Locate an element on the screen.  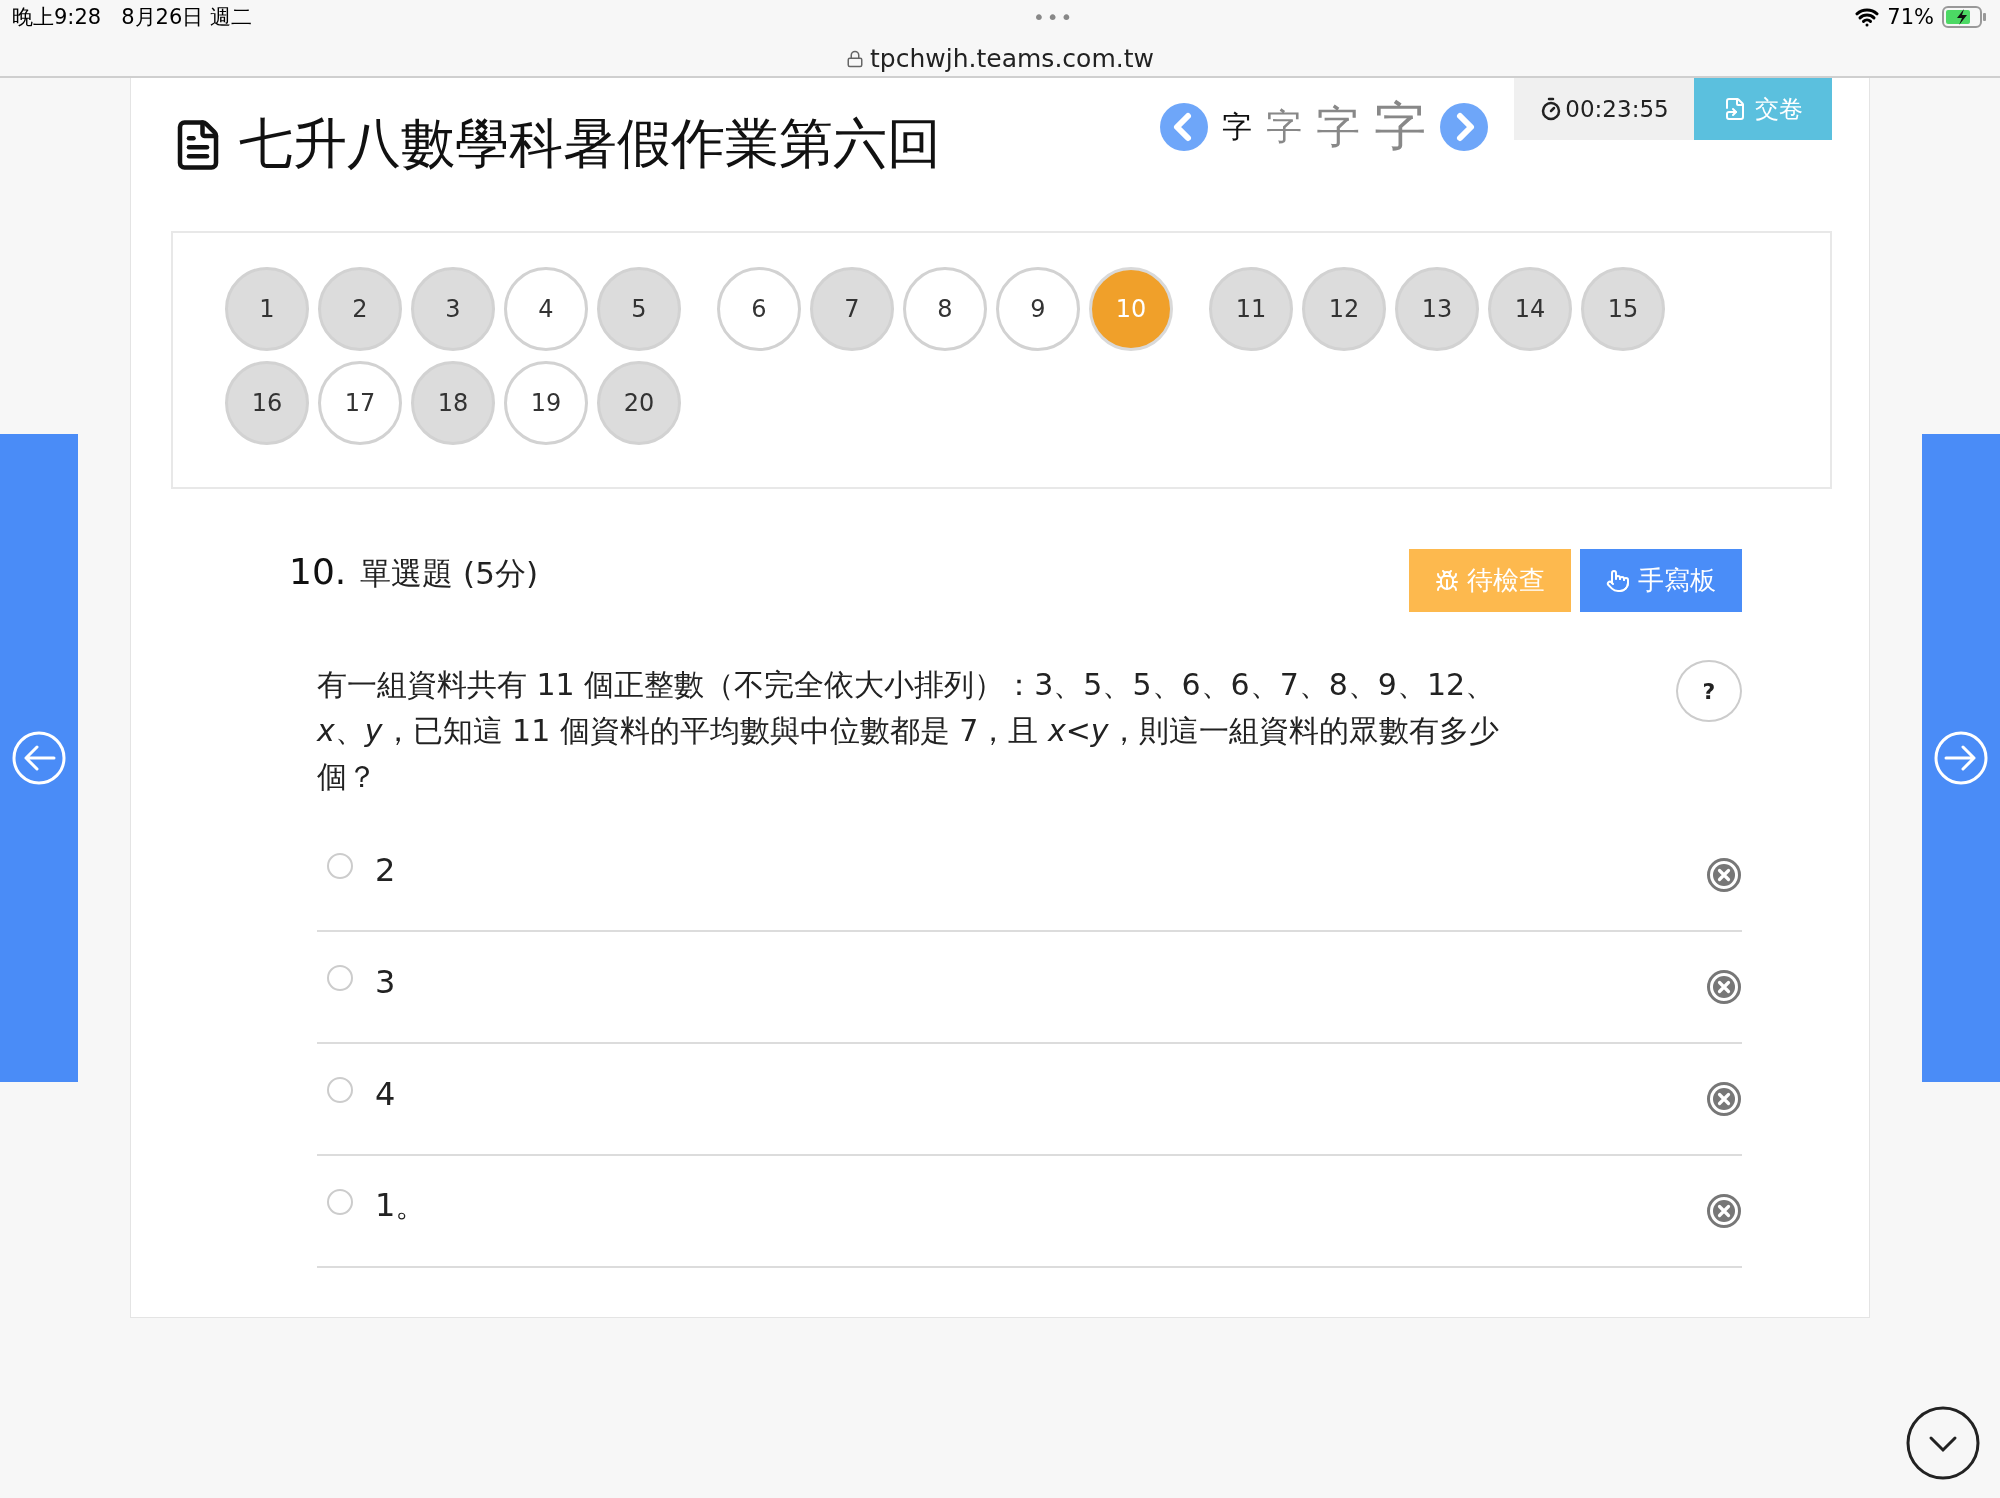
question-number-button: 16 is located at coordinates (267, 403).